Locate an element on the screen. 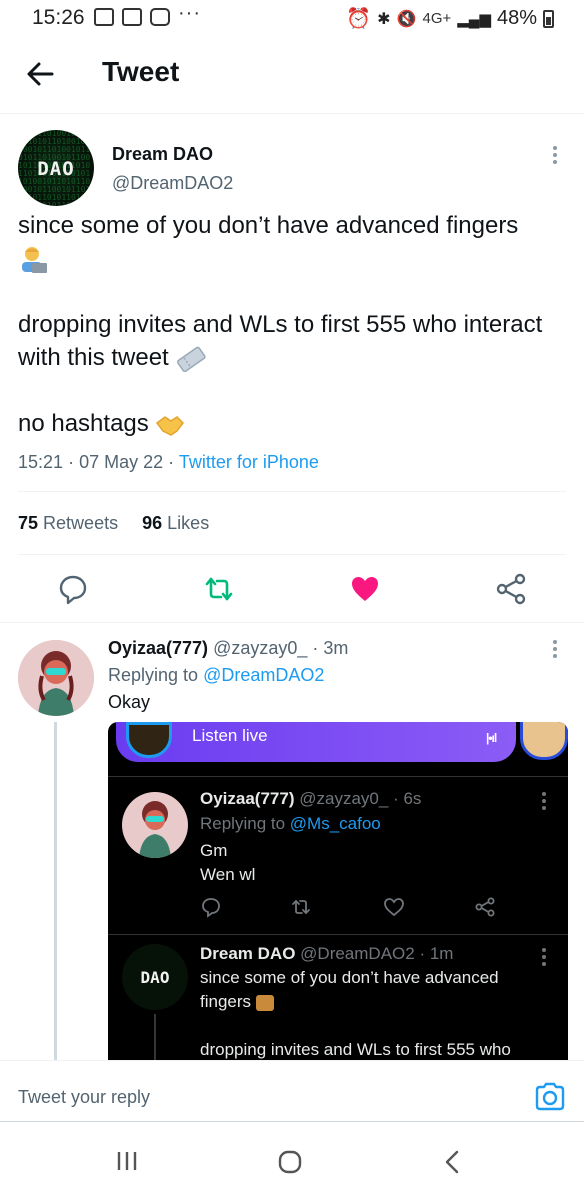 The width and height of the screenshot is (584, 1200). reply-author-name: Oyizaa(777) is located at coordinates (158, 648).